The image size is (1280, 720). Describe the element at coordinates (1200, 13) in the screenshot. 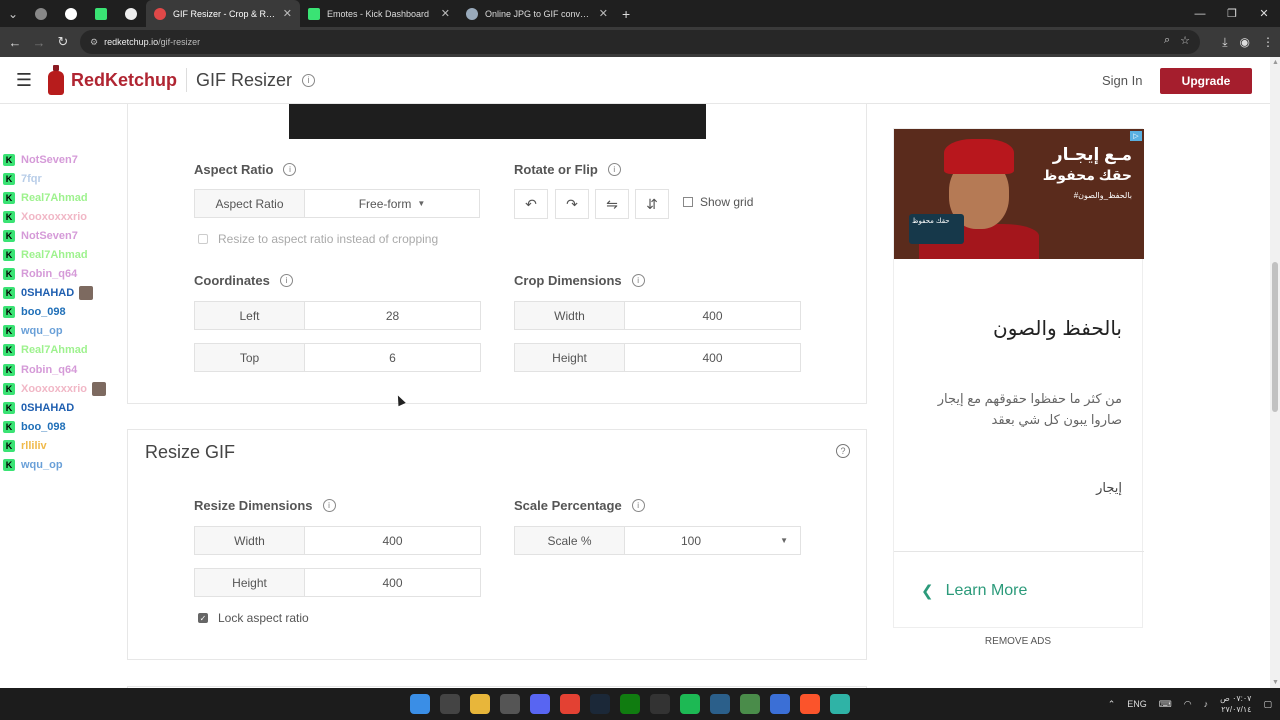

I see `minimize-icon: —` at that location.